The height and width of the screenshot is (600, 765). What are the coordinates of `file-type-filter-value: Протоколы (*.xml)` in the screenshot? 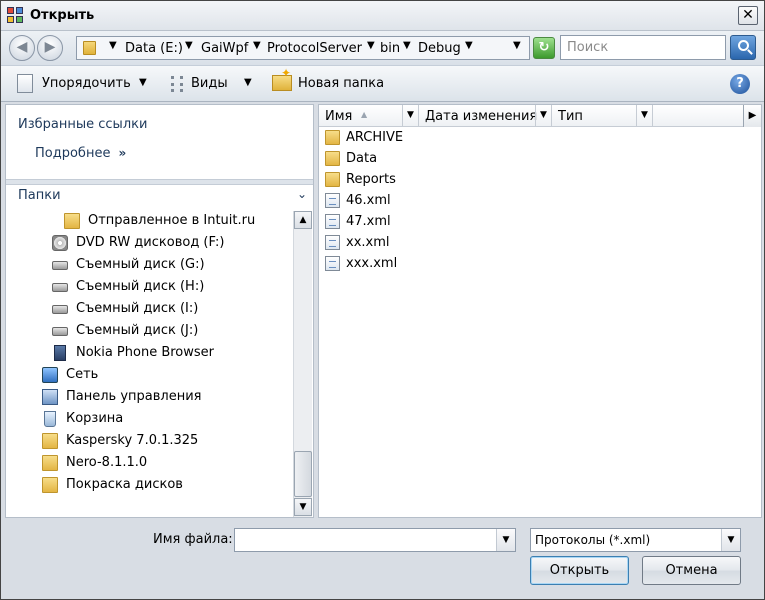 It's located at (593, 540).